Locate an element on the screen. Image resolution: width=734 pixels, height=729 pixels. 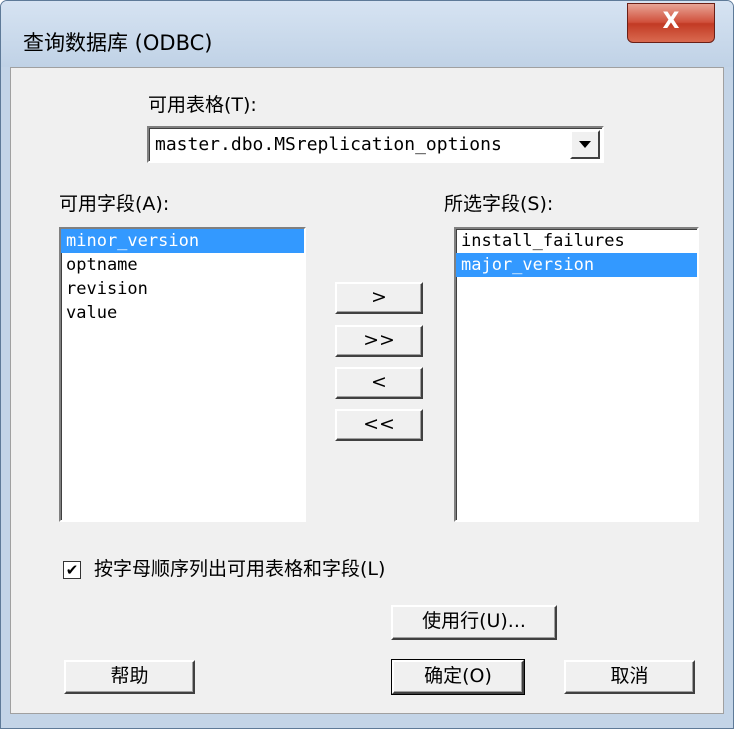
list-item: minor_version is located at coordinates (182, 241).